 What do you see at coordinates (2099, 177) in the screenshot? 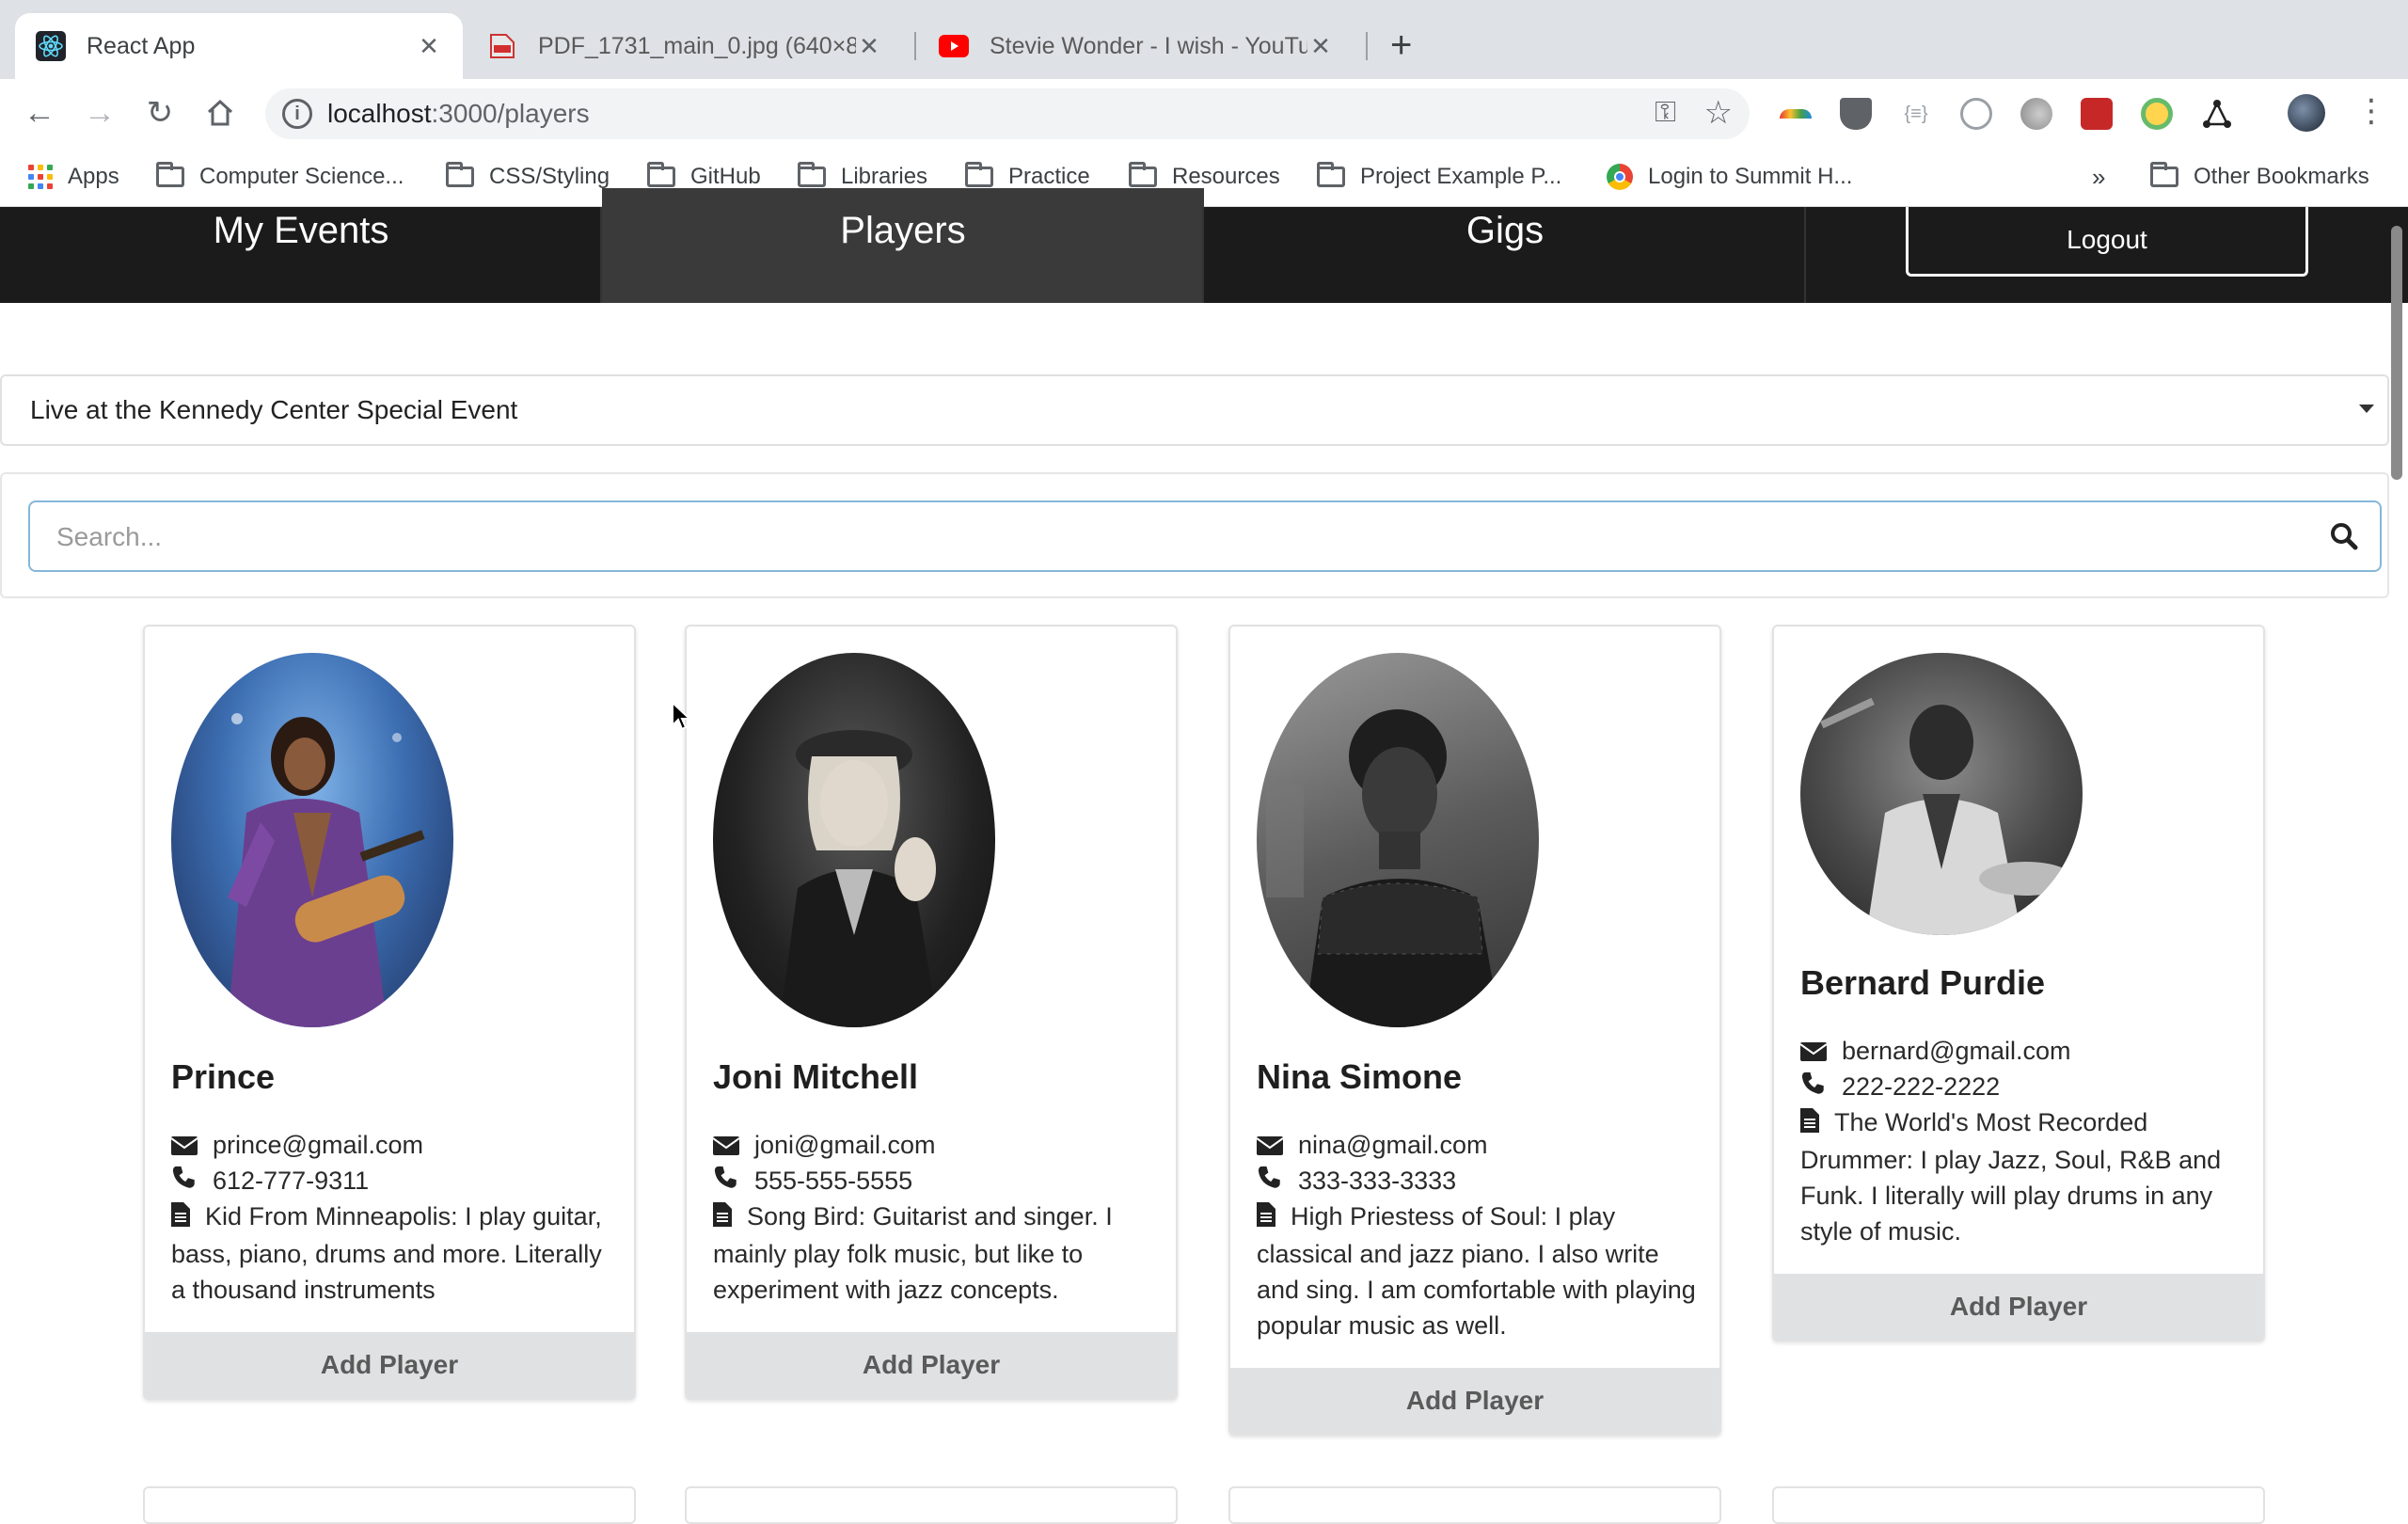
I see `bookmarks-overflow: »` at bounding box center [2099, 177].